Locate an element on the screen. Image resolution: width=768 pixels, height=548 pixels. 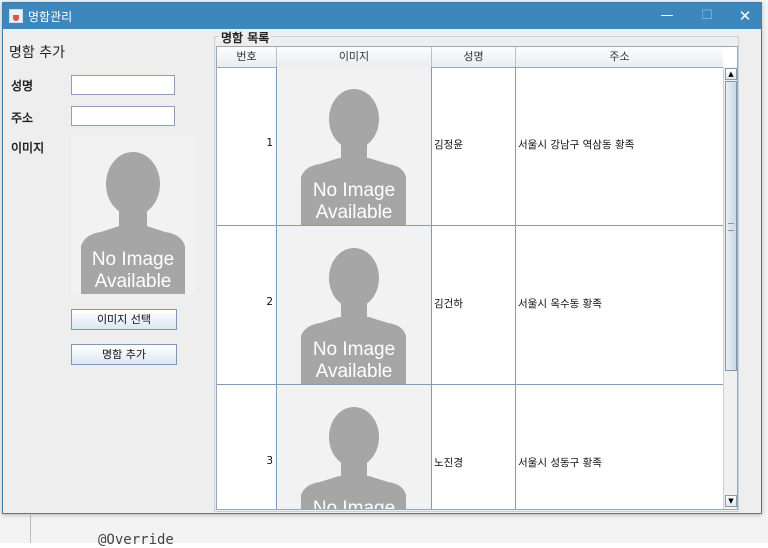
row-address-cell: 서울시 강남구 역삼동 황족 is located at coordinates (619, 146).